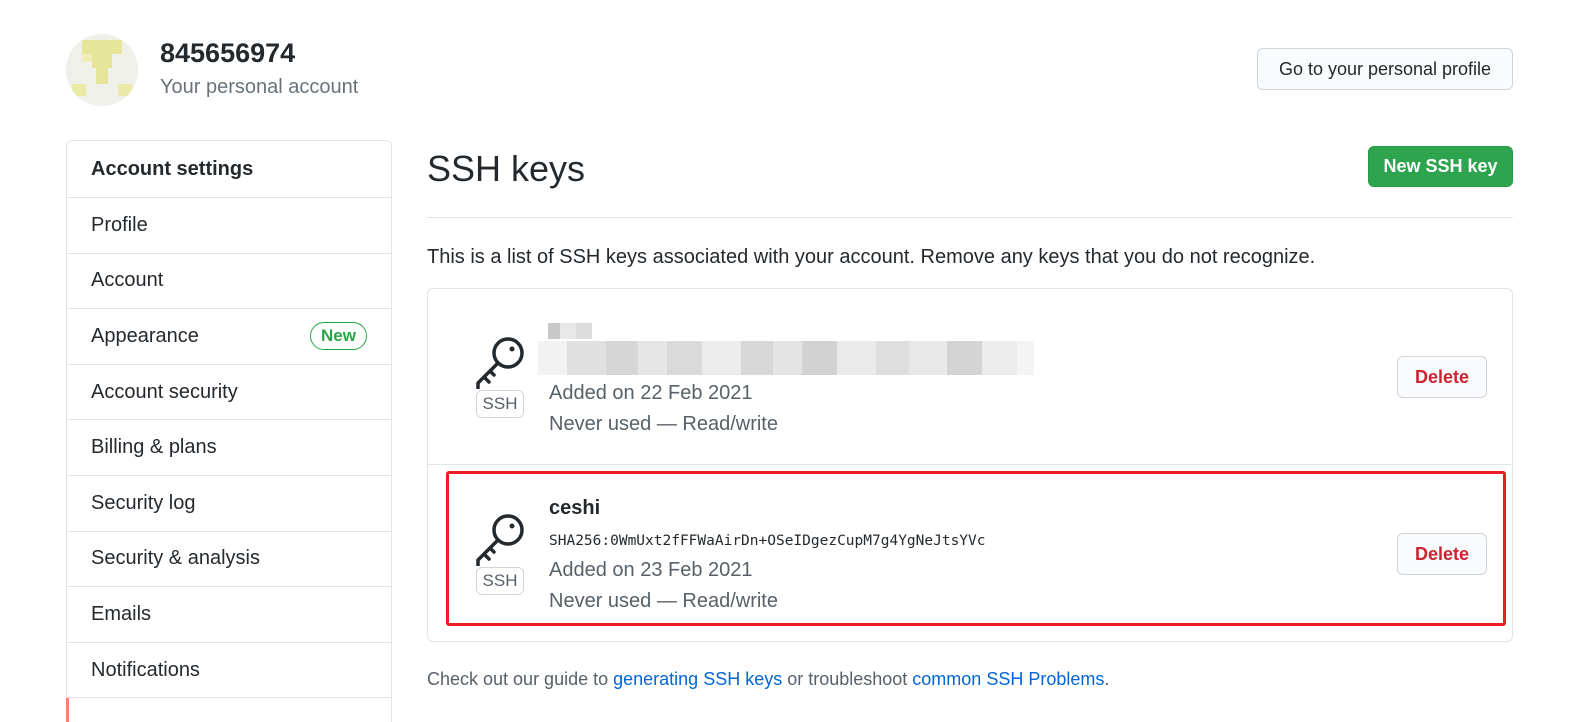  I want to click on sidebar-item-notifications: Notifications, so click(229, 671).